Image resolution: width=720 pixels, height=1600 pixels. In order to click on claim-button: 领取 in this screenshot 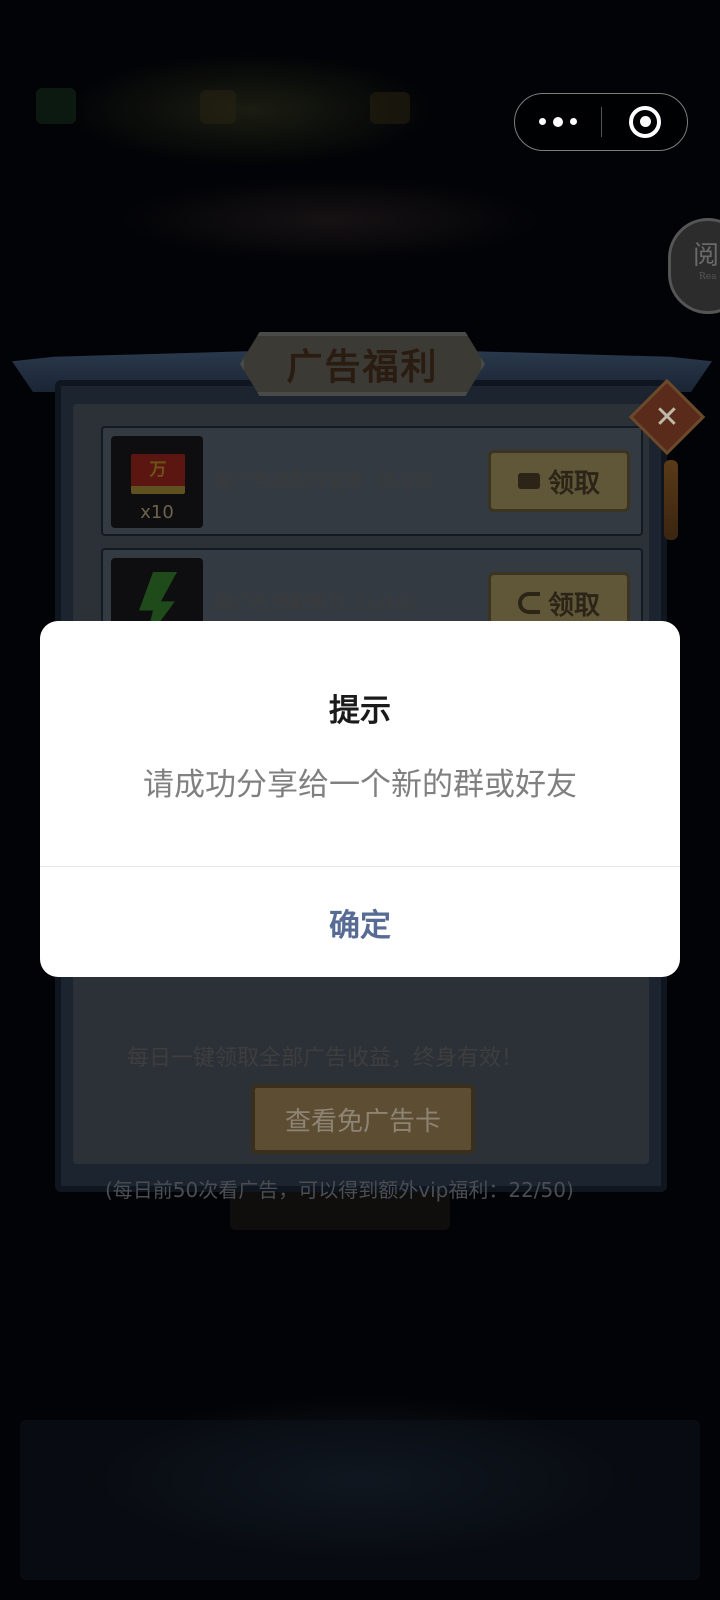, I will do `click(559, 481)`.